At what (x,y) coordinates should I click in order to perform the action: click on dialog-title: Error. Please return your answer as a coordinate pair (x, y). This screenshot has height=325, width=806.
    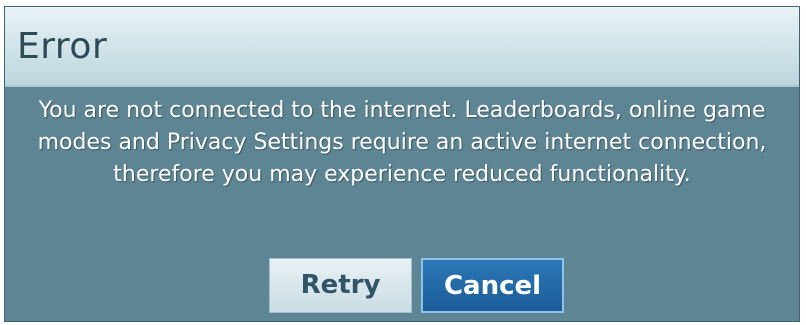
    Looking at the image, I should click on (62, 46).